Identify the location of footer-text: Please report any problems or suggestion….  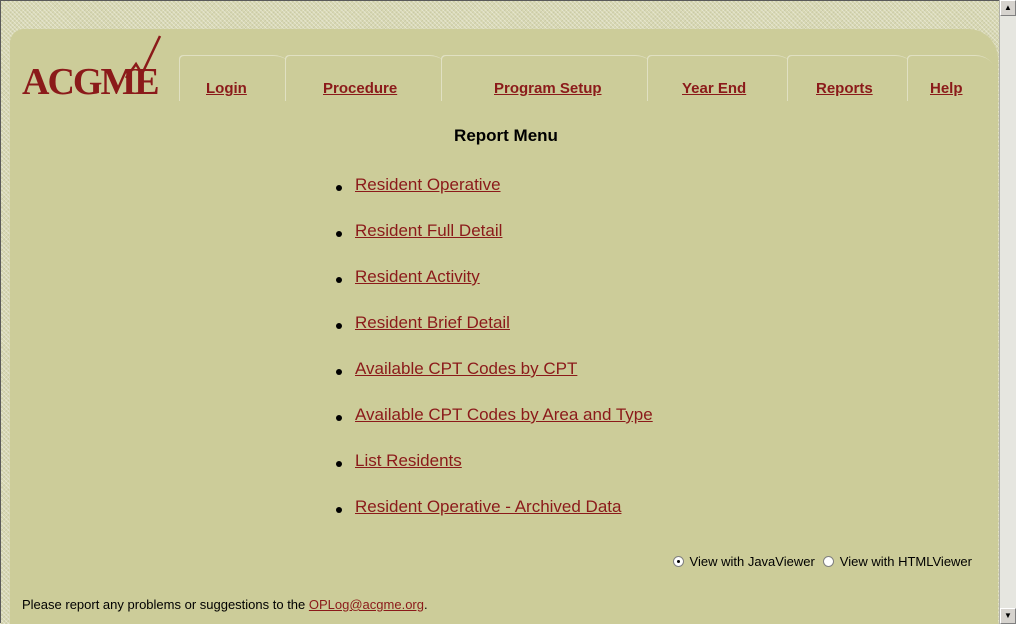
(165, 604).